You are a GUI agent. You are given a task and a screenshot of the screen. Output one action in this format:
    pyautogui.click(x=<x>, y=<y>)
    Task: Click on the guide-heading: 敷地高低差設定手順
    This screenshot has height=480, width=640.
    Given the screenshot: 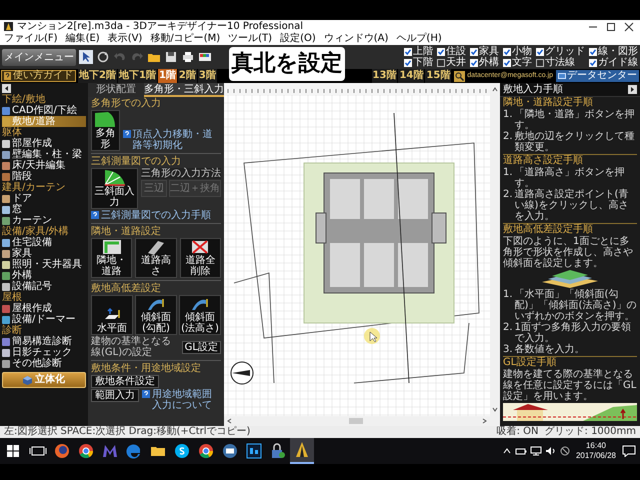 What is the action you would take?
    pyautogui.click(x=548, y=230)
    